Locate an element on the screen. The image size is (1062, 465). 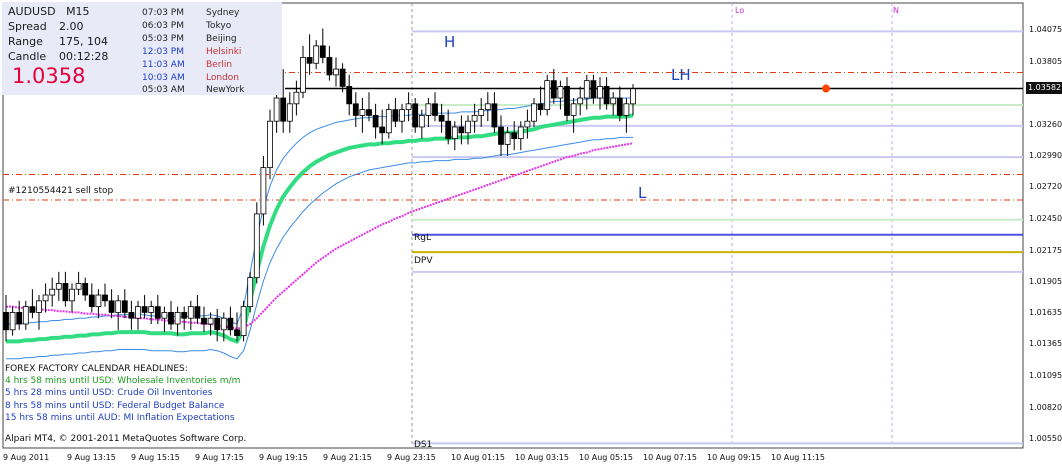
lo-session-label: Lo is located at coordinates (740, 10).